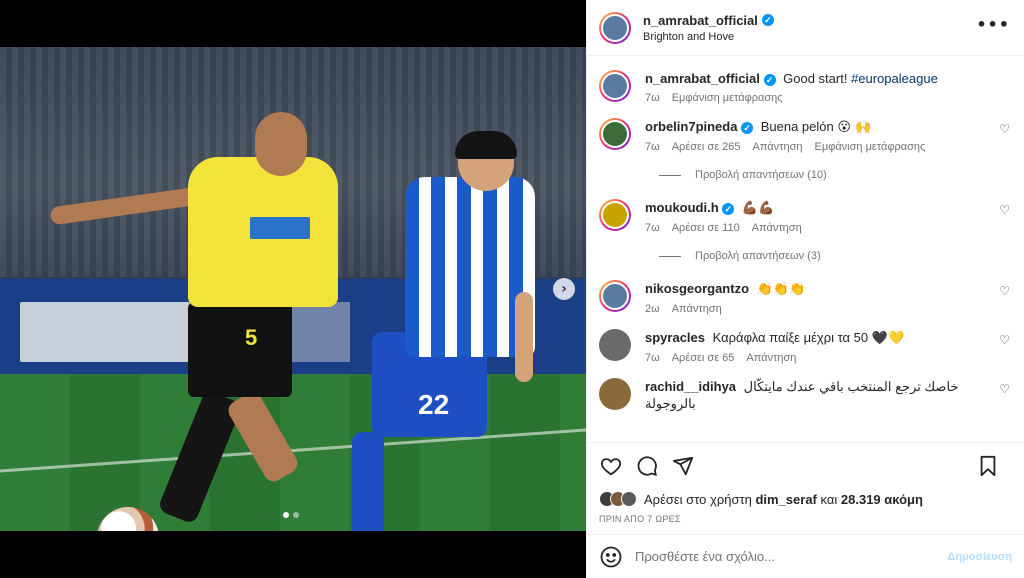  What do you see at coordinates (790, 337) in the screenshot?
I see `comment-text: Καράφλα παίξε μέχρι τα 50` at bounding box center [790, 337].